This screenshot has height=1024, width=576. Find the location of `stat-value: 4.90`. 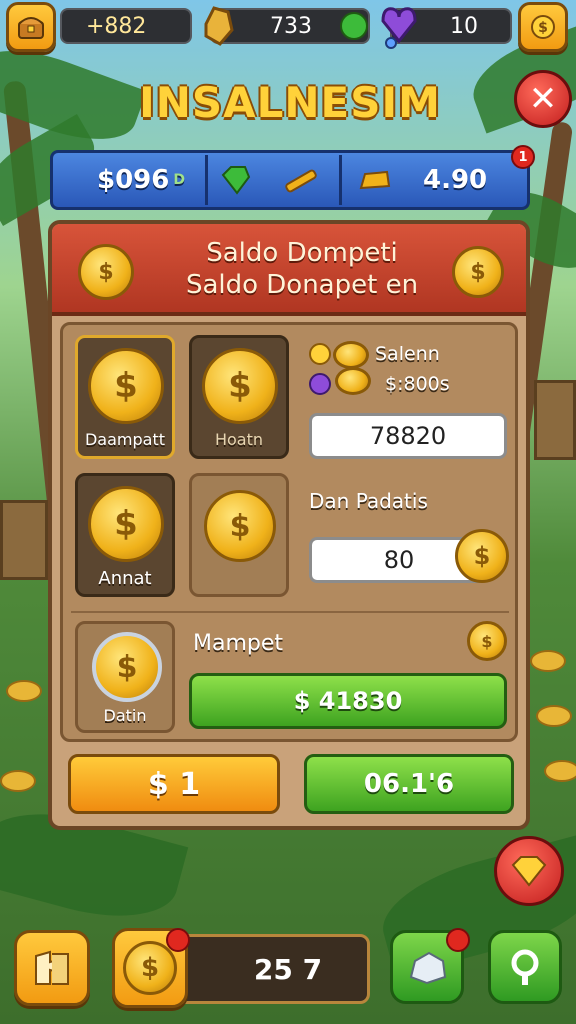

stat-value: 4.90 is located at coordinates (468, 180).